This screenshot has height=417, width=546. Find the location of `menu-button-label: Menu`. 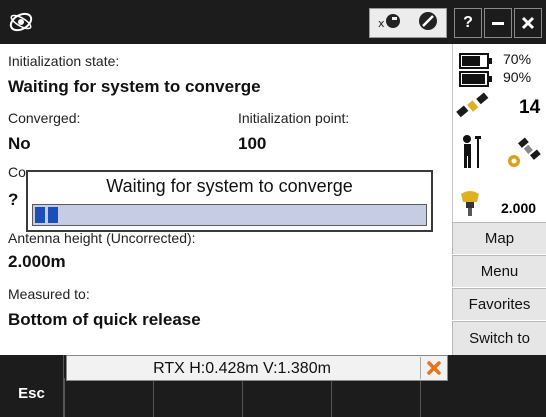

menu-button-label: Menu is located at coordinates (499, 271).